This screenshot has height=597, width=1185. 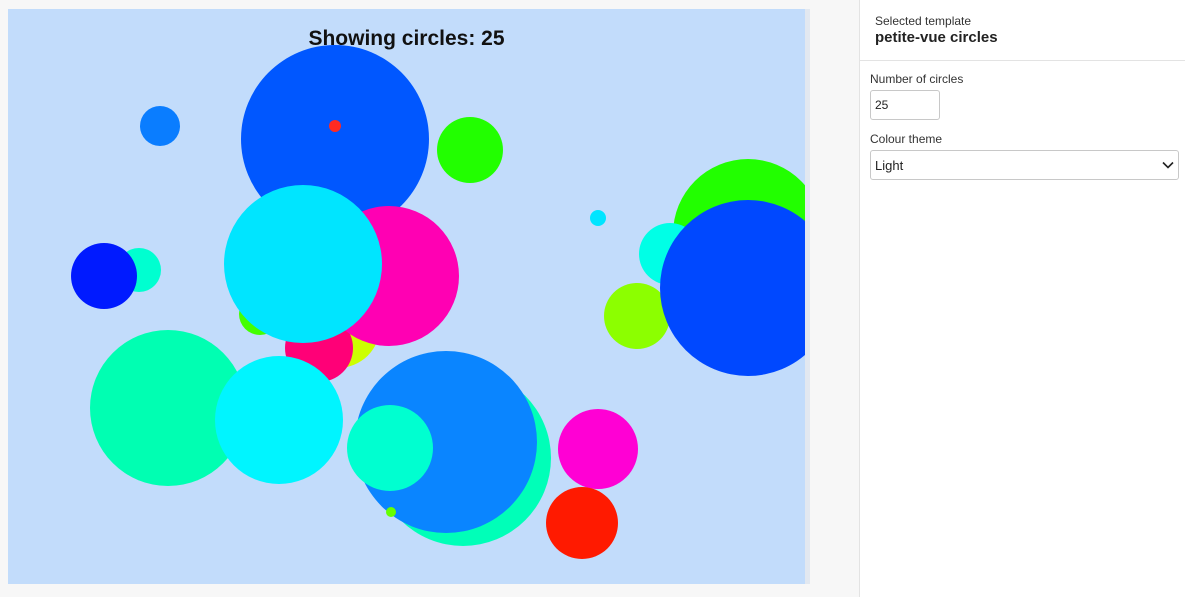 I want to click on circle-count-label: Number of circles, so click(x=917, y=79).